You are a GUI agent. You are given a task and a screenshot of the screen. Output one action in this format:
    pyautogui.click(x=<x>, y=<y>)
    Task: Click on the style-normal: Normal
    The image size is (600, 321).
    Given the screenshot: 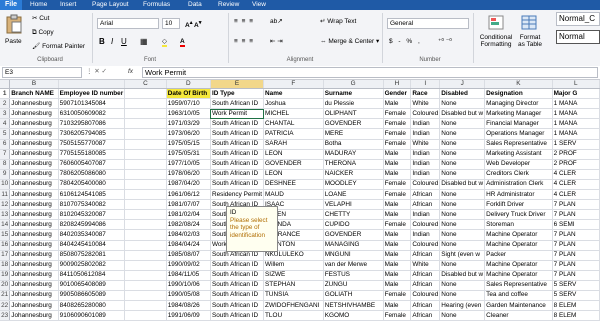 What is the action you would take?
    pyautogui.click(x=578, y=37)
    